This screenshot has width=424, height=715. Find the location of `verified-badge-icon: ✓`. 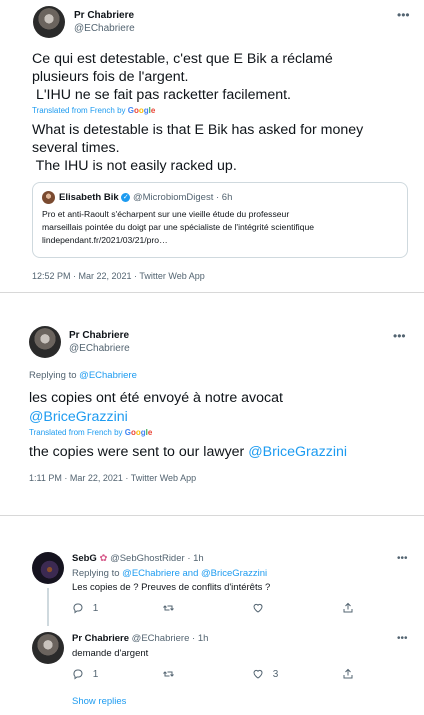

verified-badge-icon: ✓ is located at coordinates (126, 197).